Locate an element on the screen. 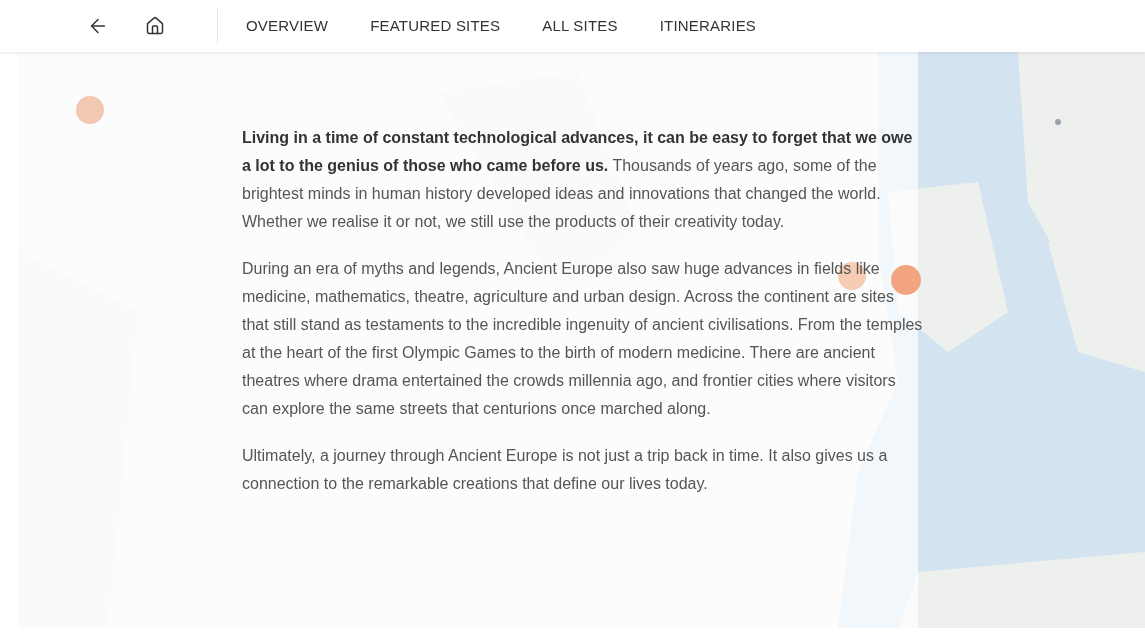 This screenshot has width=1145, height=636. nav-tab: OVERVIEW is located at coordinates (287, 26).